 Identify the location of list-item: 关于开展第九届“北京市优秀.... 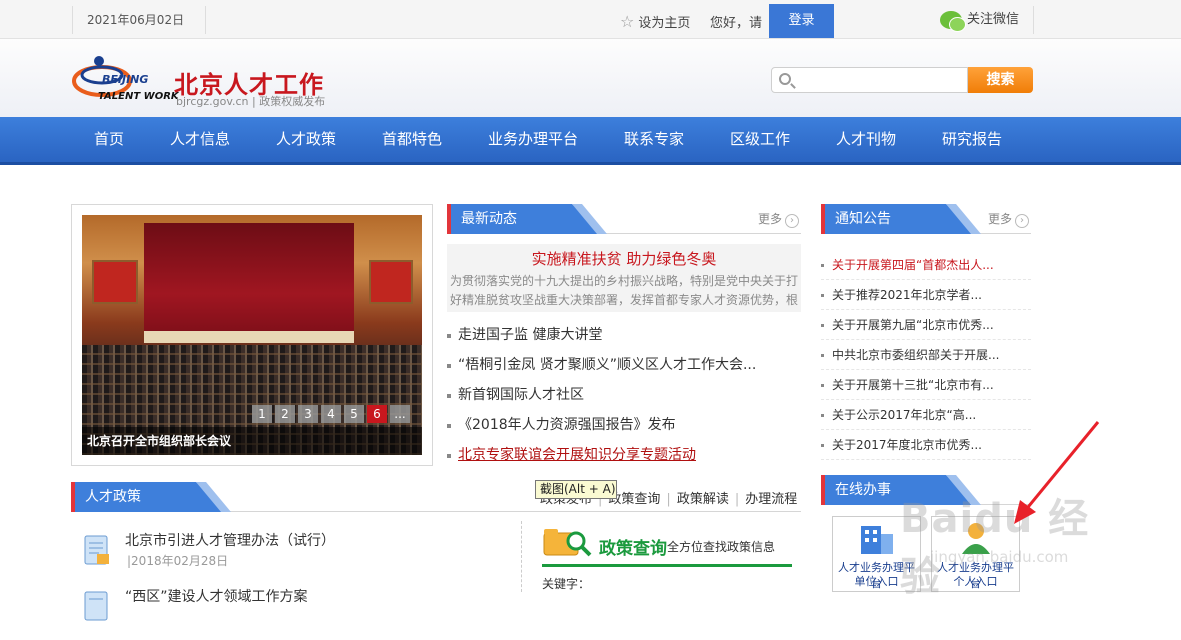
(926, 325).